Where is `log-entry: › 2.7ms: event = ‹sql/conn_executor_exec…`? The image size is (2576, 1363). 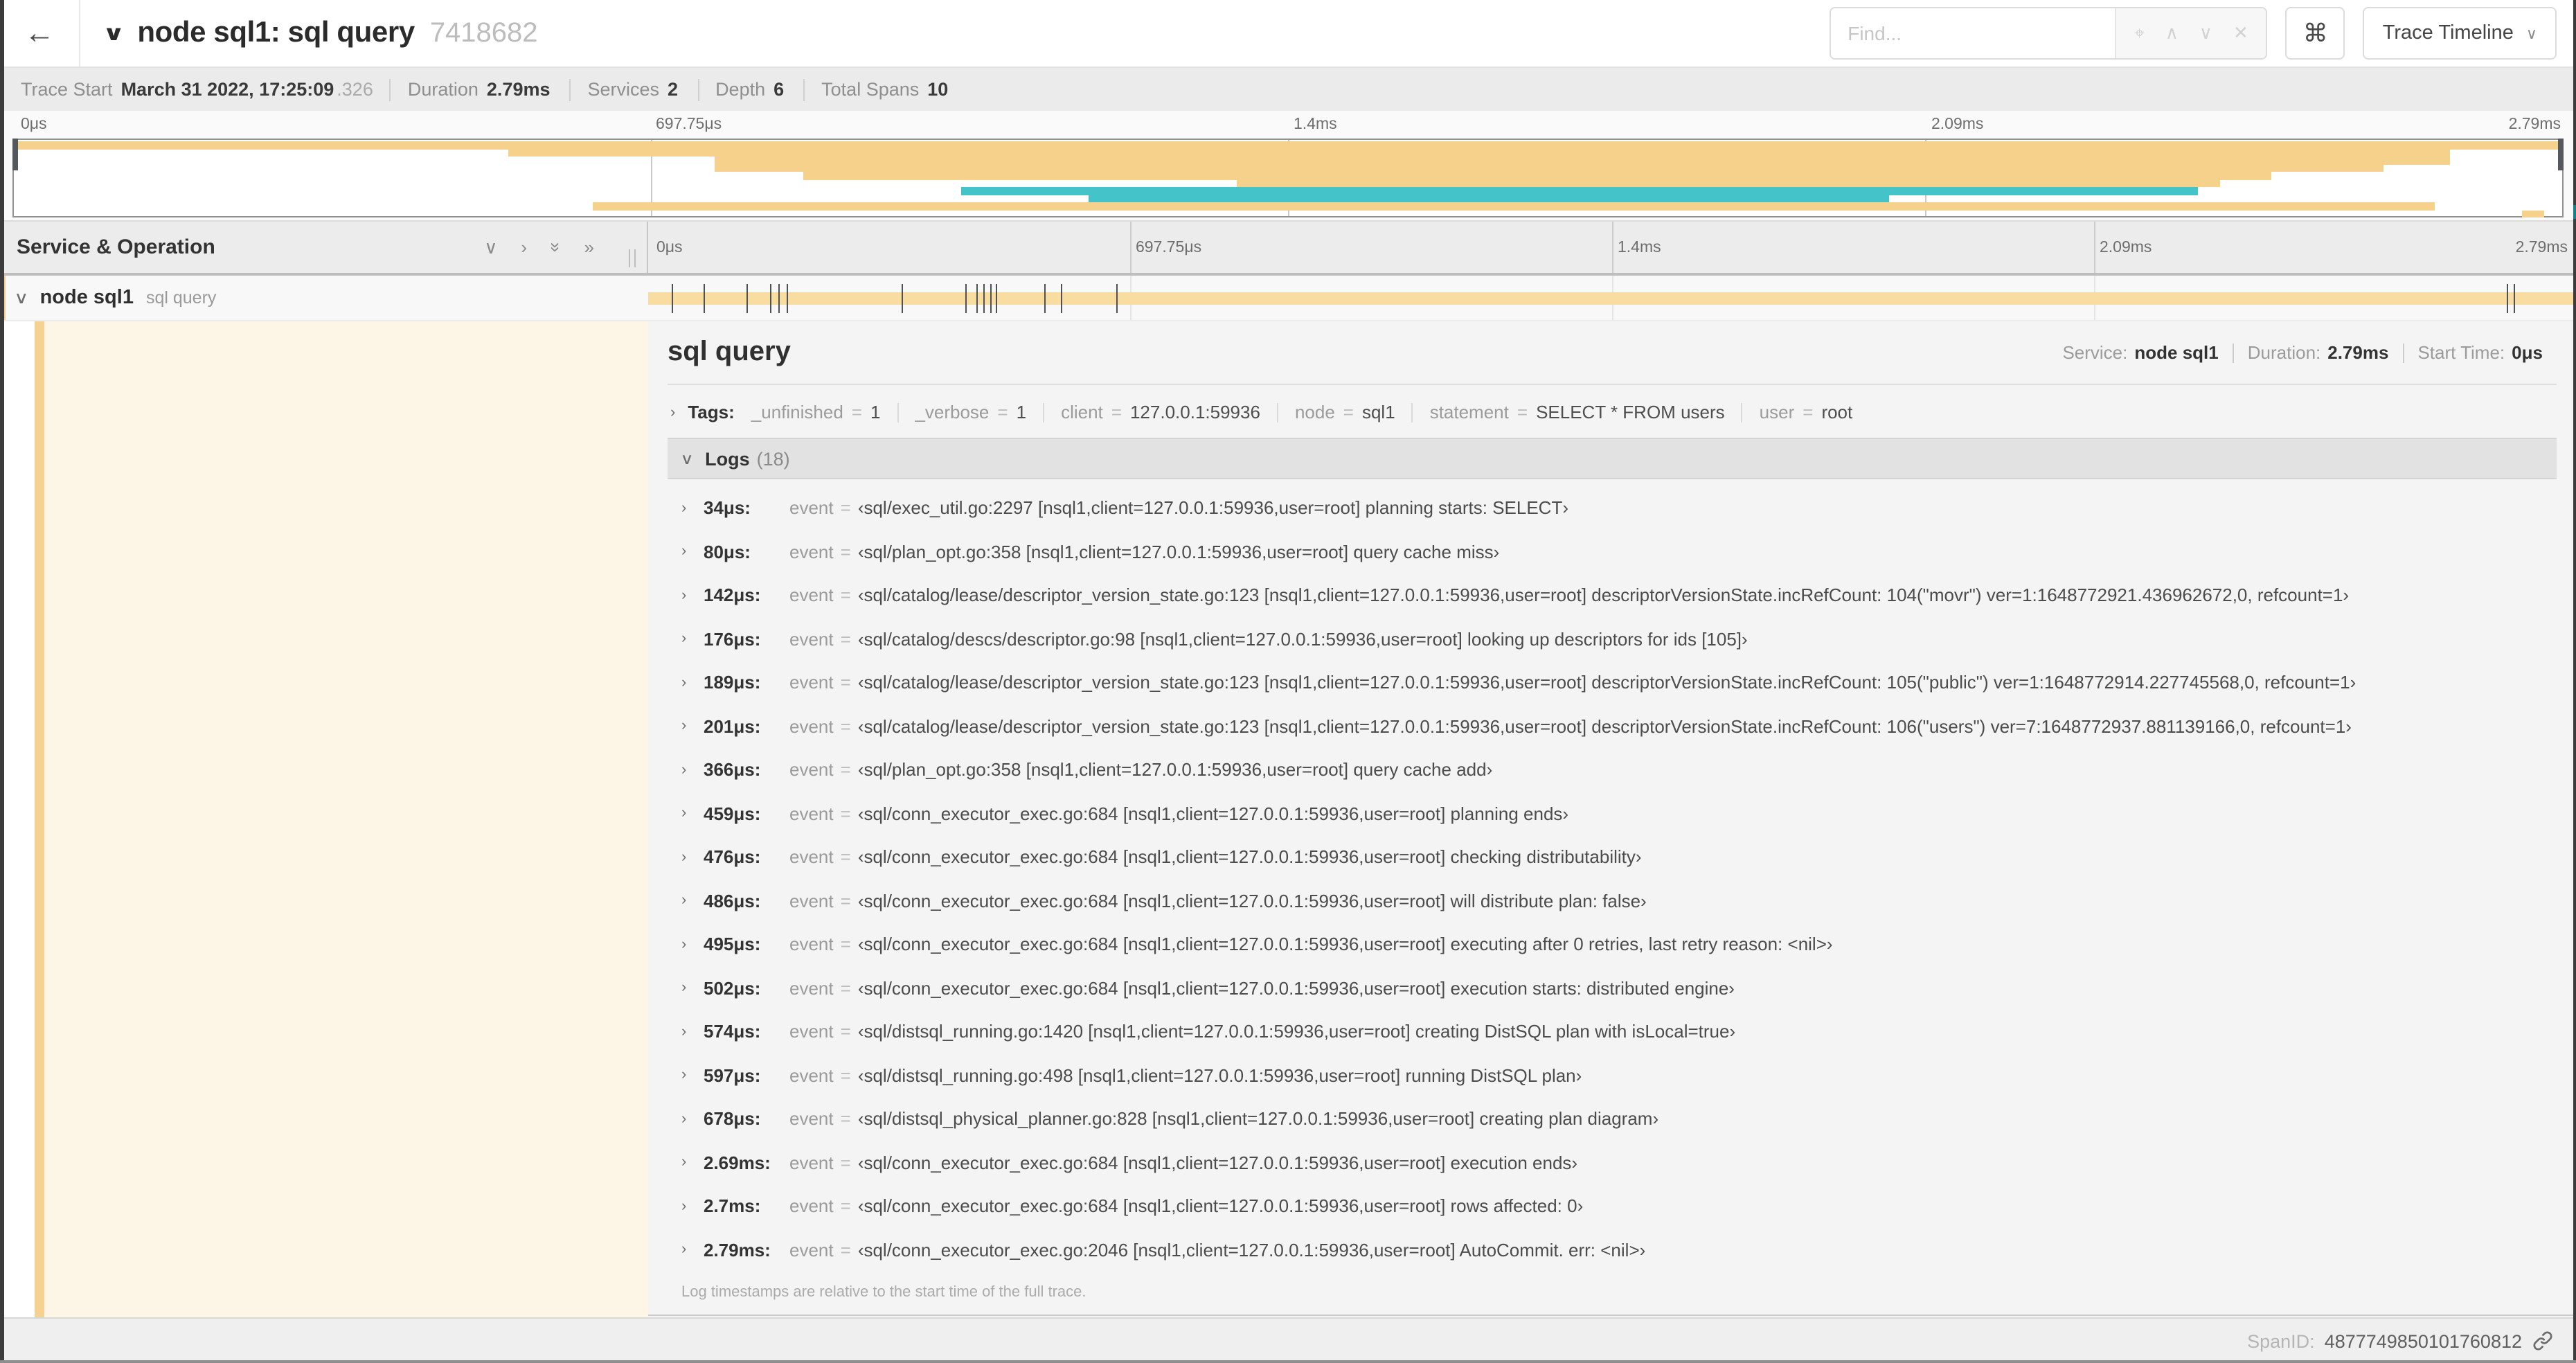 log-entry: › 2.7ms: event = ‹sql/conn_executor_exec… is located at coordinates (1612, 1206).